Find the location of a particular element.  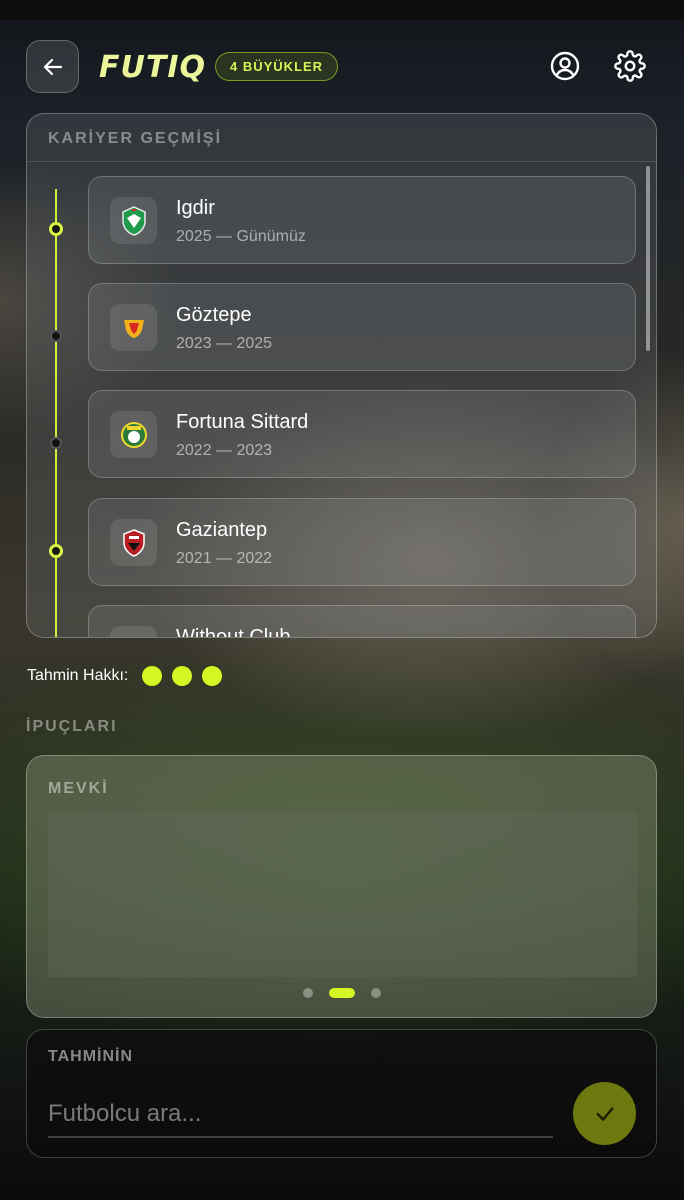

hints-title: İPUÇLARI is located at coordinates (72, 726).